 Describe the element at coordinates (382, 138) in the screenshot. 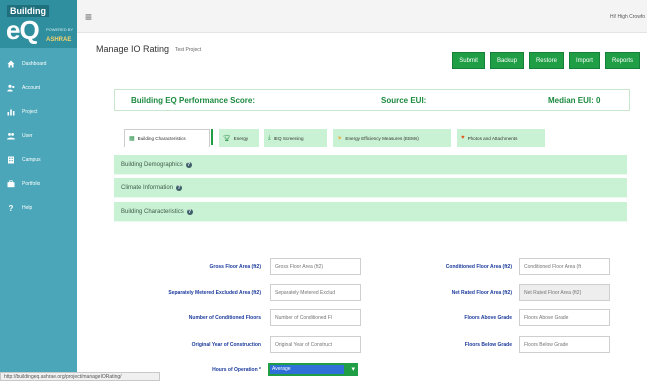

I see `tab-label: Energy Efficiency Measures (EEMs)` at that location.